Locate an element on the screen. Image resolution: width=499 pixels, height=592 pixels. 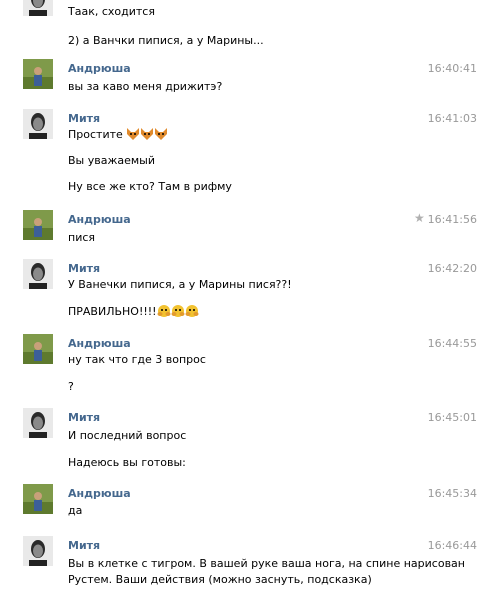
message-text-row: Простите is located at coordinates (118, 135).